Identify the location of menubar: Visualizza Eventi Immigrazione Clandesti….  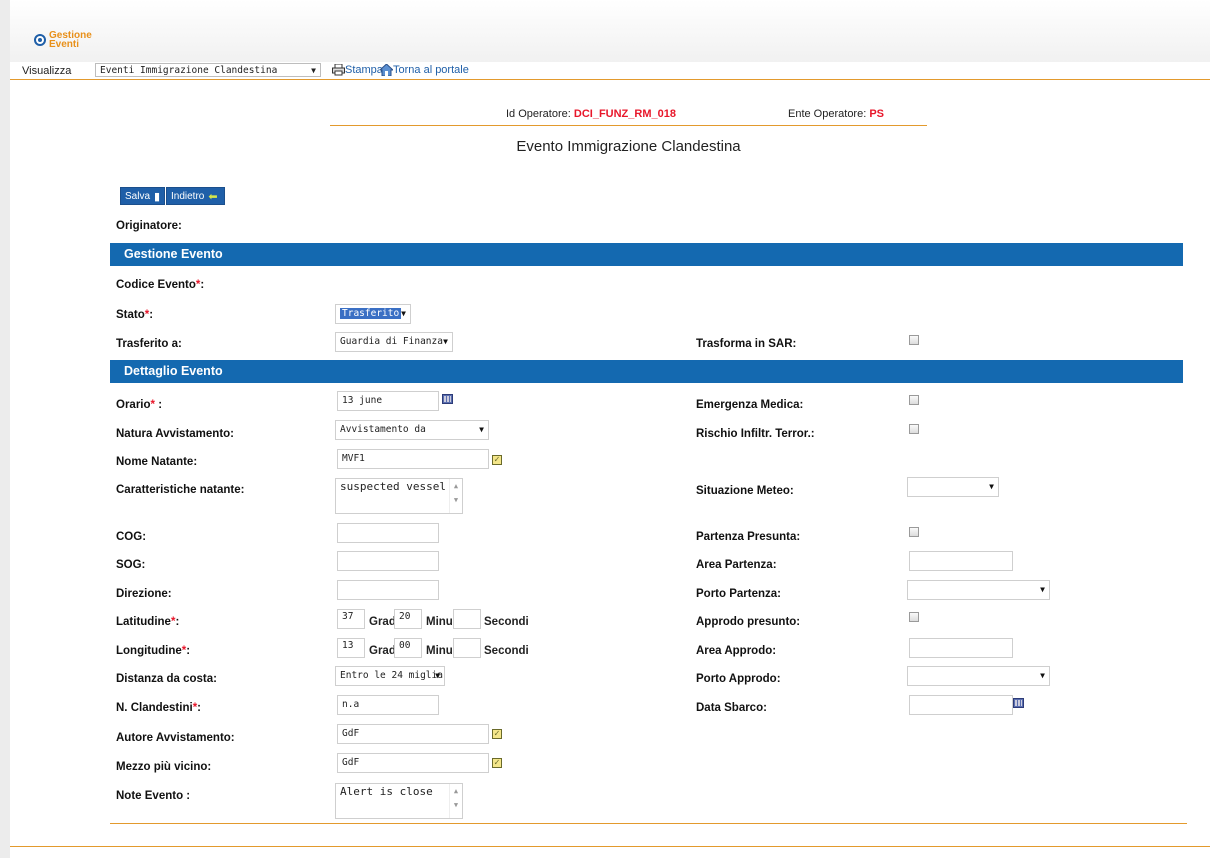
(610, 71).